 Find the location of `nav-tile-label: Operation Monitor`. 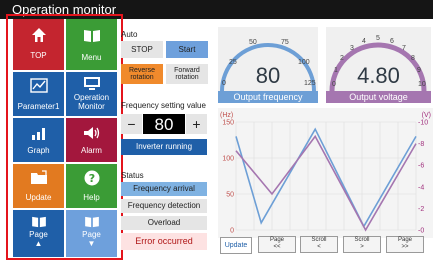

nav-tile-label: Operation Monitor is located at coordinates (91, 102).